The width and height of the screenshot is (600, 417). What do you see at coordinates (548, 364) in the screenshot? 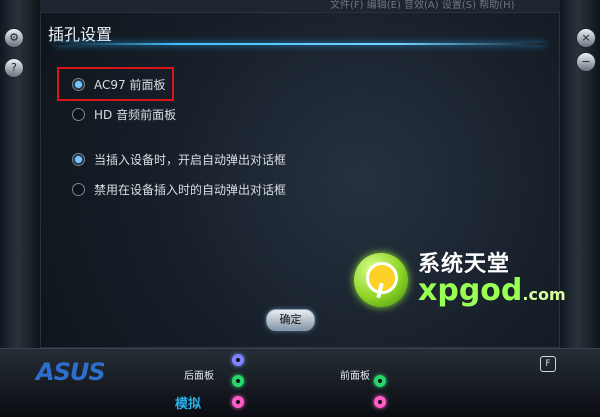
I see `footer-settings-icon: F` at bounding box center [548, 364].